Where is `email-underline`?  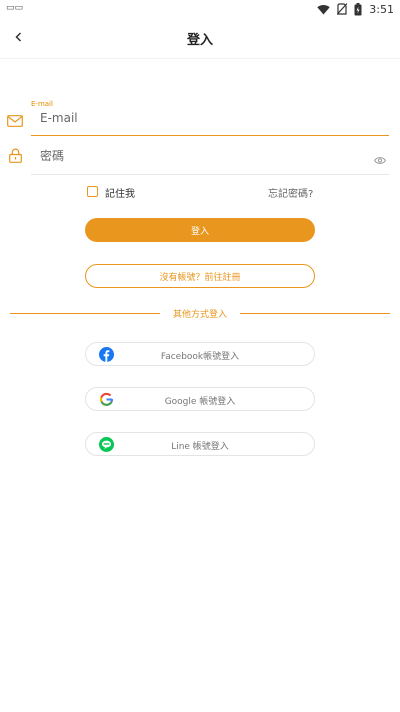 email-underline is located at coordinates (210, 135).